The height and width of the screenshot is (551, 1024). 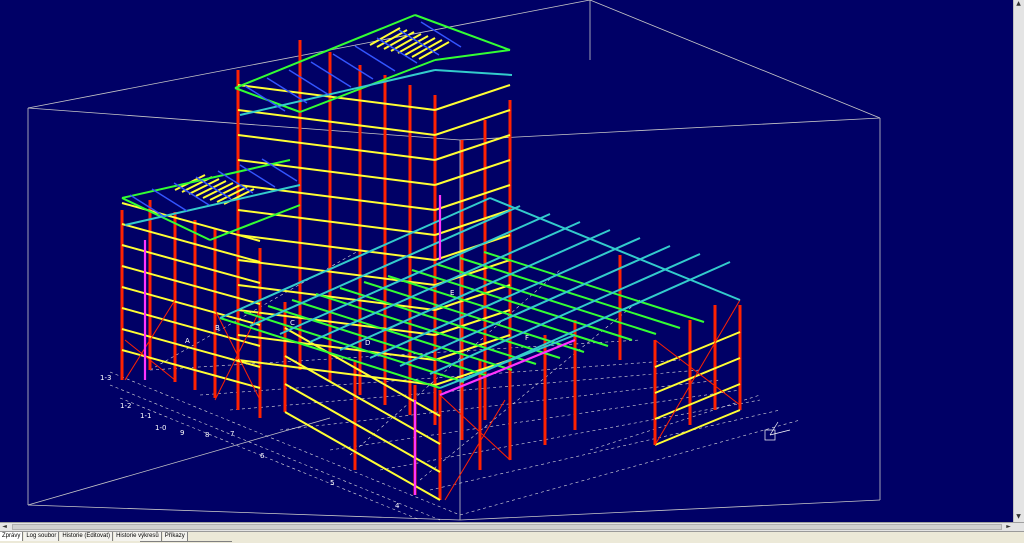 I want to click on grid-label: 4, so click(x=397, y=506).